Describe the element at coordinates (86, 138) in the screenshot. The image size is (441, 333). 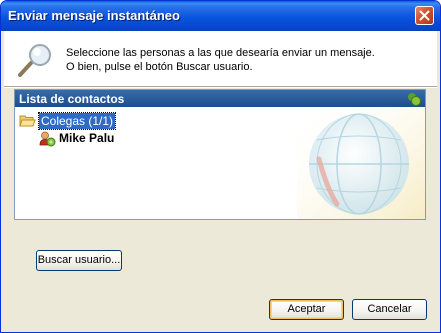
I see `contact-name: Mike Palu` at that location.